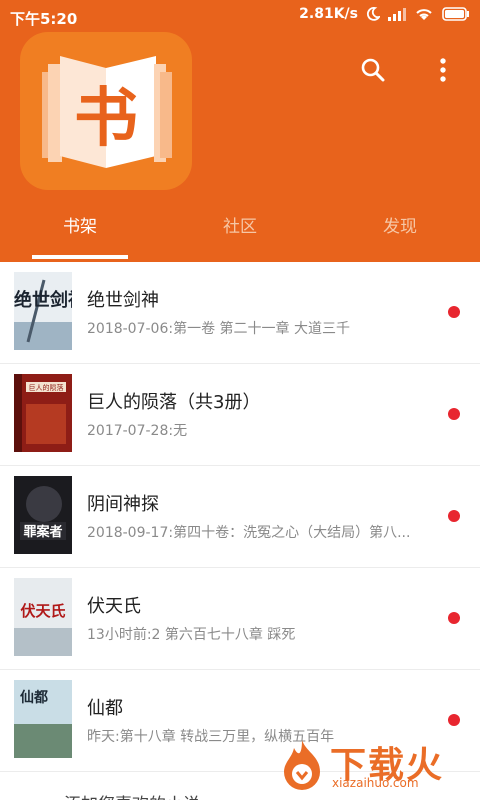 The height and width of the screenshot is (800, 480). I want to click on add-favorite-hint: 添加您喜欢的小说, so click(132, 795).